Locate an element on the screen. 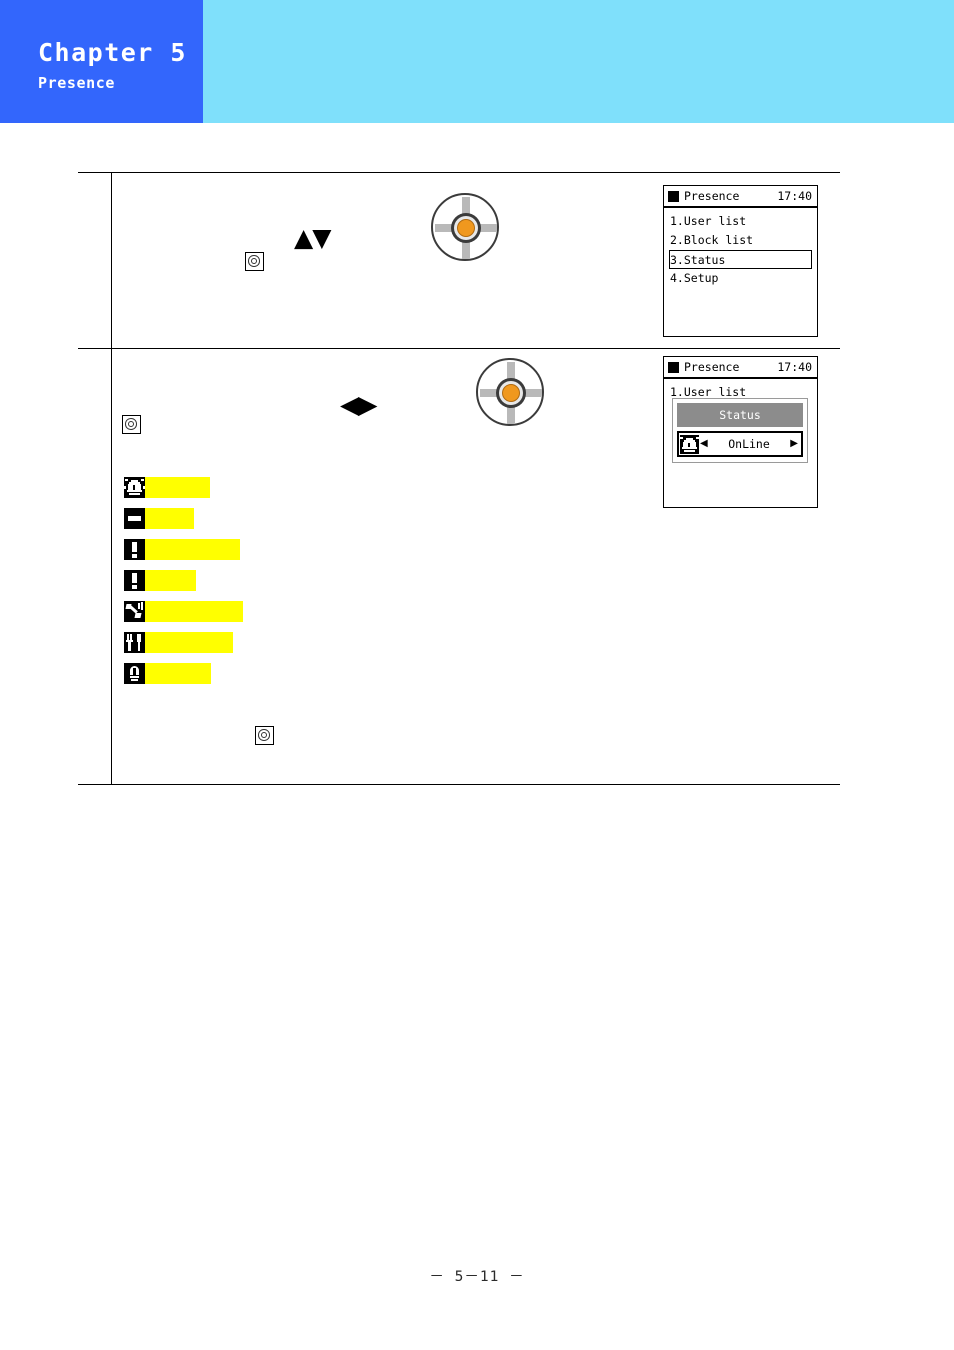 This screenshot has height=1350, width=954. status-list-item-phone is located at coordinates (183, 616).